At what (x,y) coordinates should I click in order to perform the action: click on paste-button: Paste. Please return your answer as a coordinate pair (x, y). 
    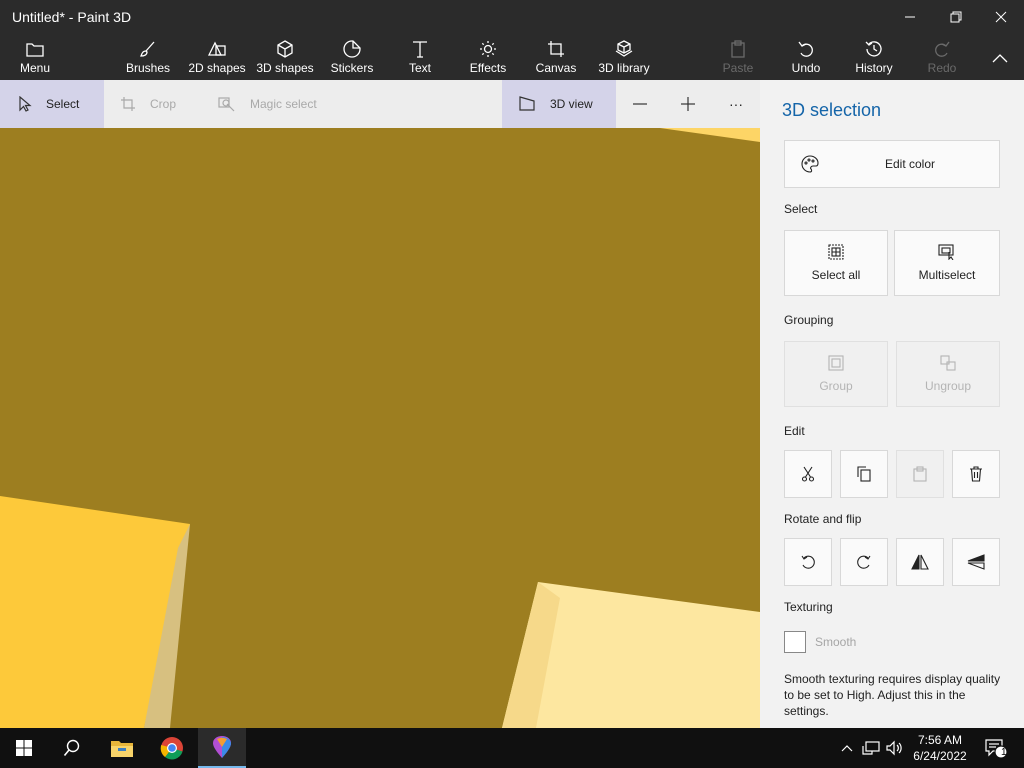
    Looking at the image, I should click on (738, 57).